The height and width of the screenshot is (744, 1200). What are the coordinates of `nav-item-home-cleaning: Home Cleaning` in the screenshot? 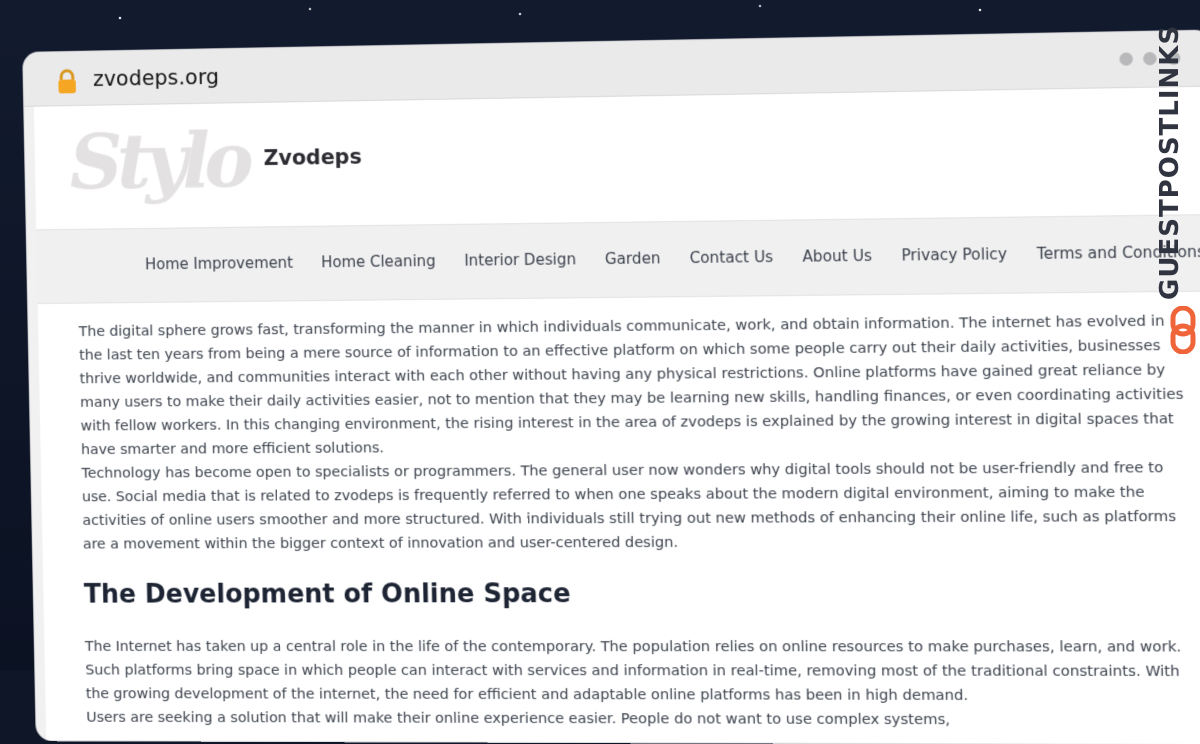 It's located at (378, 261).